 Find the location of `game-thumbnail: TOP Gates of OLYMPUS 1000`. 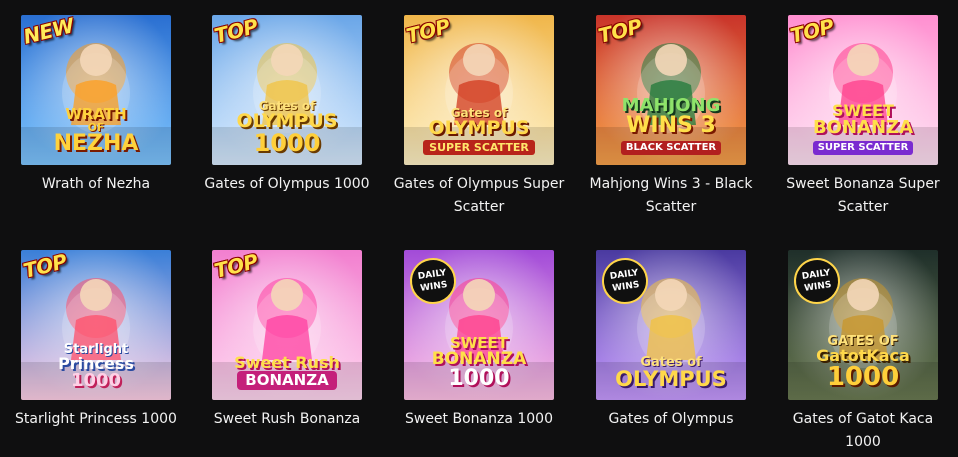

game-thumbnail: TOP Gates of OLYMPUS 1000 is located at coordinates (287, 90).